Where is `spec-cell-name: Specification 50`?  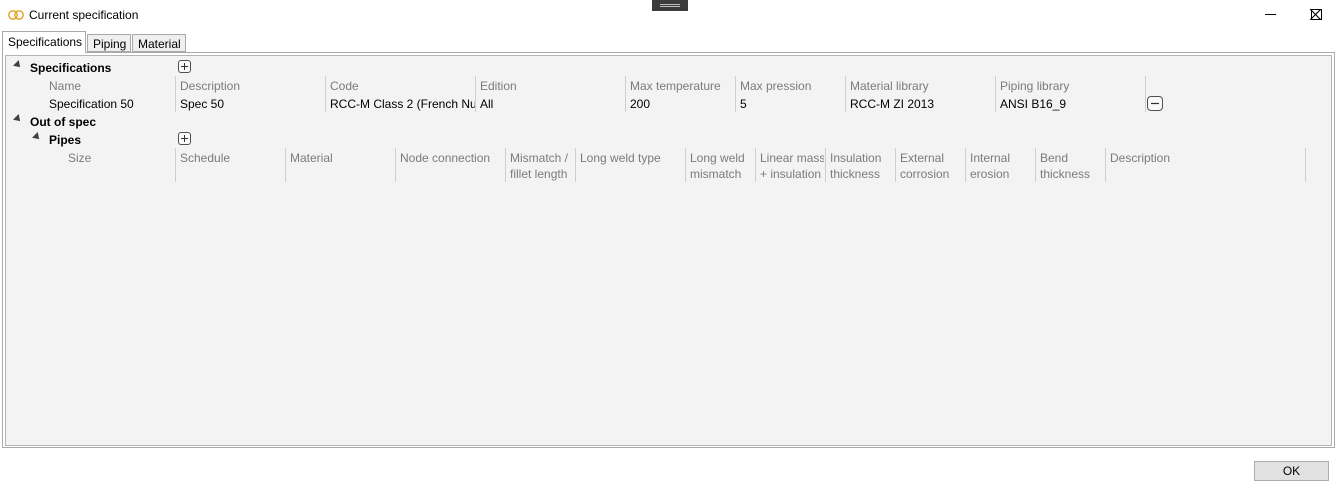
spec-cell-name: Specification 50 is located at coordinates (91, 104).